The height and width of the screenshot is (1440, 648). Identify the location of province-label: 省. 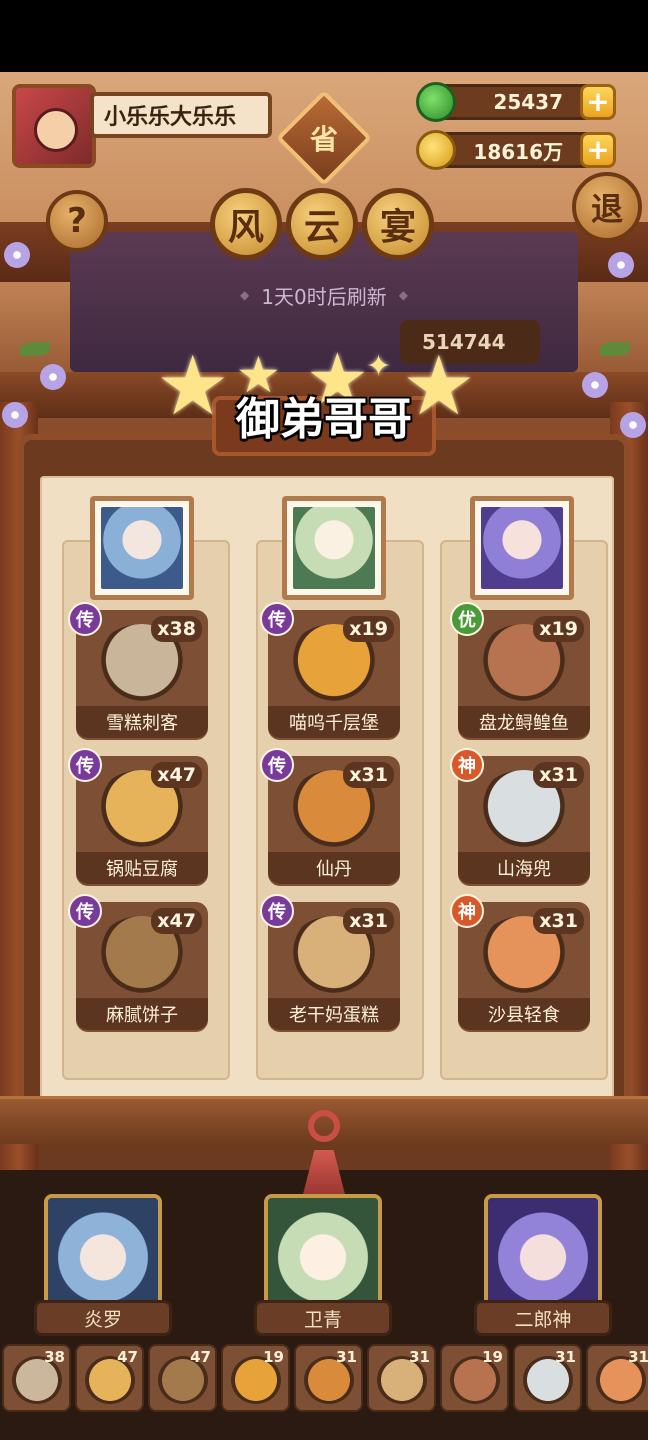
(323, 139).